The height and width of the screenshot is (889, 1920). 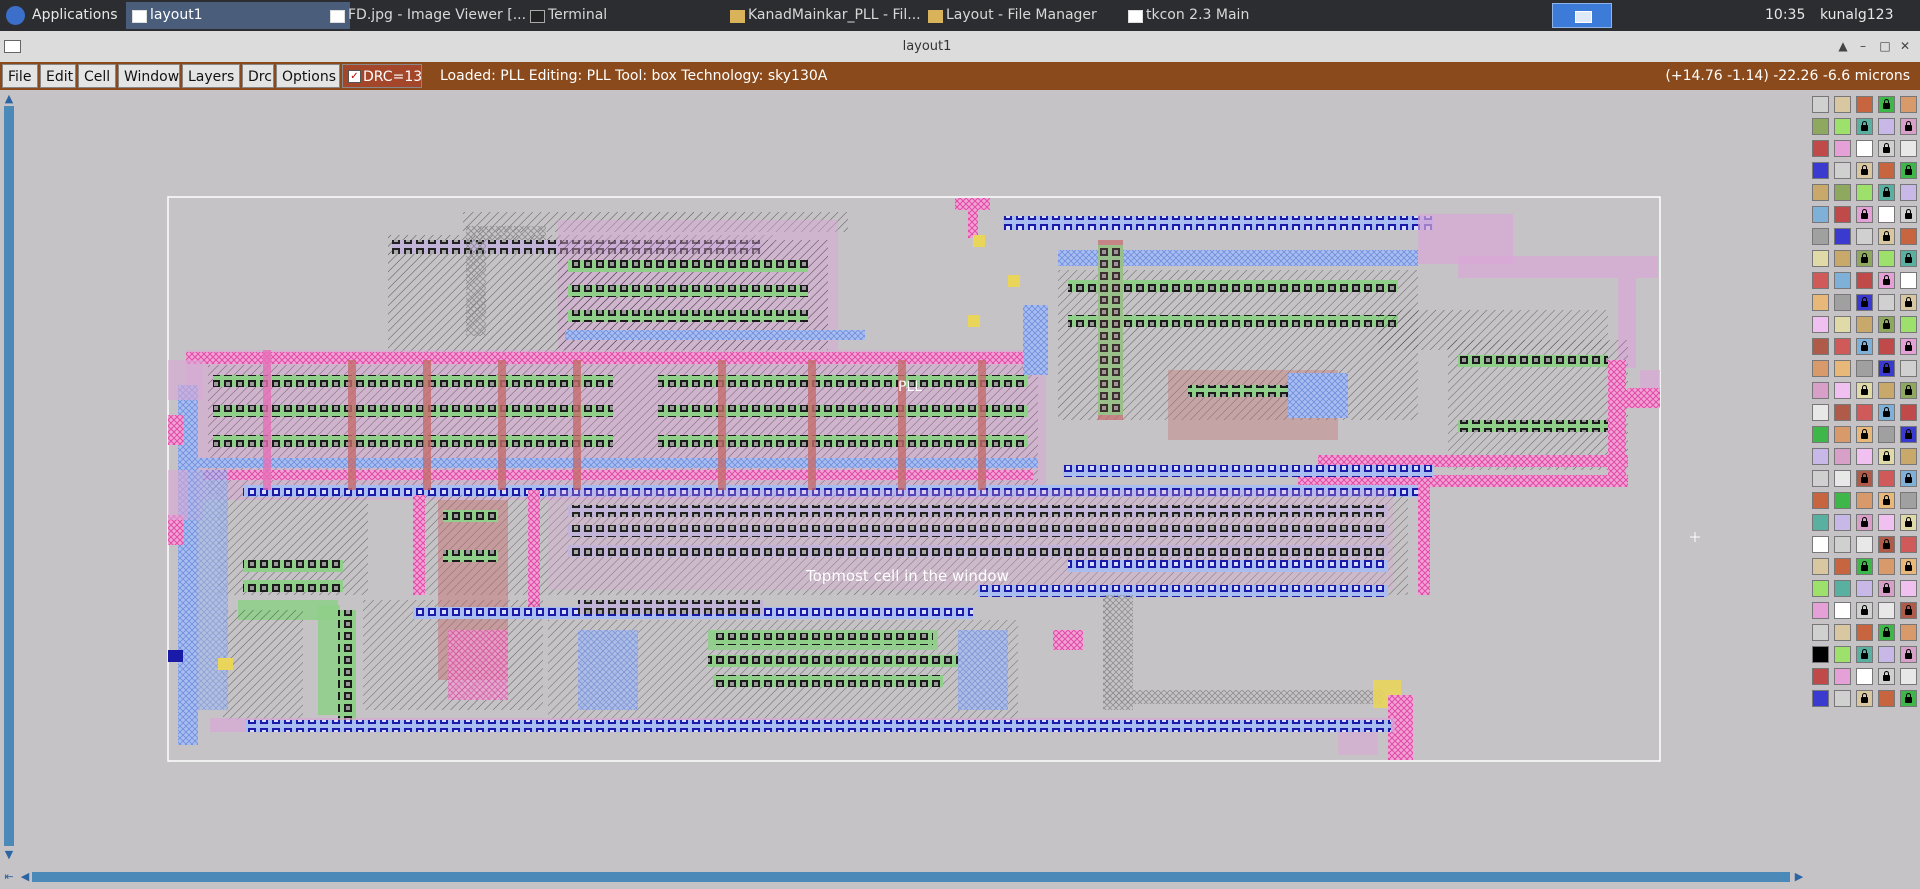 I want to click on scroll-up-icon: ▲, so click(x=9, y=99).